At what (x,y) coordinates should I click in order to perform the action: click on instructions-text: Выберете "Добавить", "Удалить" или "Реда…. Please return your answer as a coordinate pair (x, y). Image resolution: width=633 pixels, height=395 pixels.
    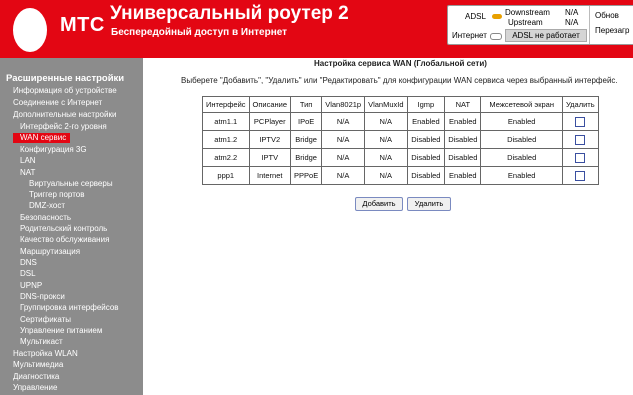
    Looking at the image, I should click on (399, 80).